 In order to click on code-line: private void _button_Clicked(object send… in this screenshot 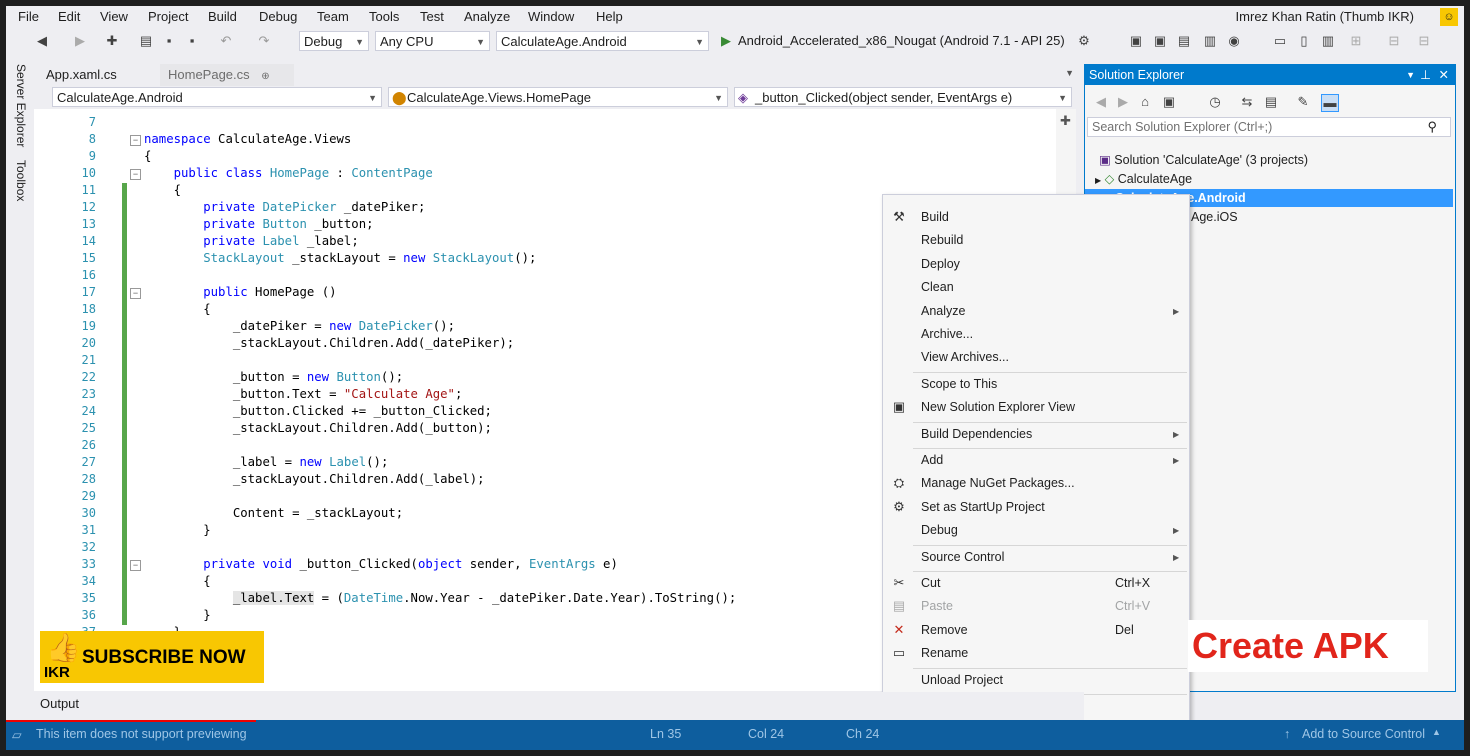, I will do `click(381, 564)`.